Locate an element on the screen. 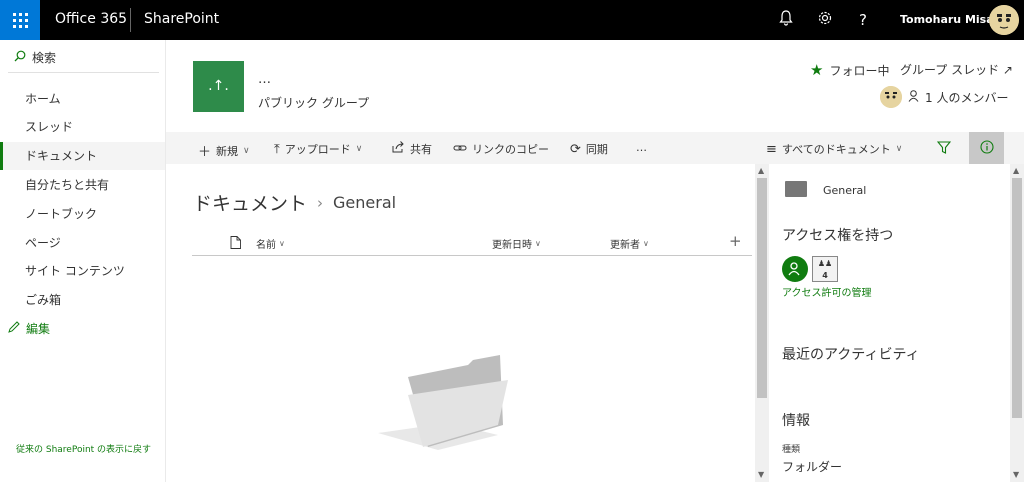 This screenshot has height=482, width=1024. add-column-icon: + is located at coordinates (735, 241).